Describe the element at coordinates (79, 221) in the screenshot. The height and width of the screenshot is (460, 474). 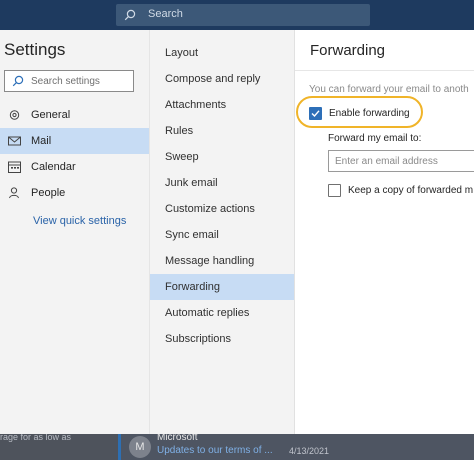
I see `view-quick-settings-link: View quick settings` at that location.